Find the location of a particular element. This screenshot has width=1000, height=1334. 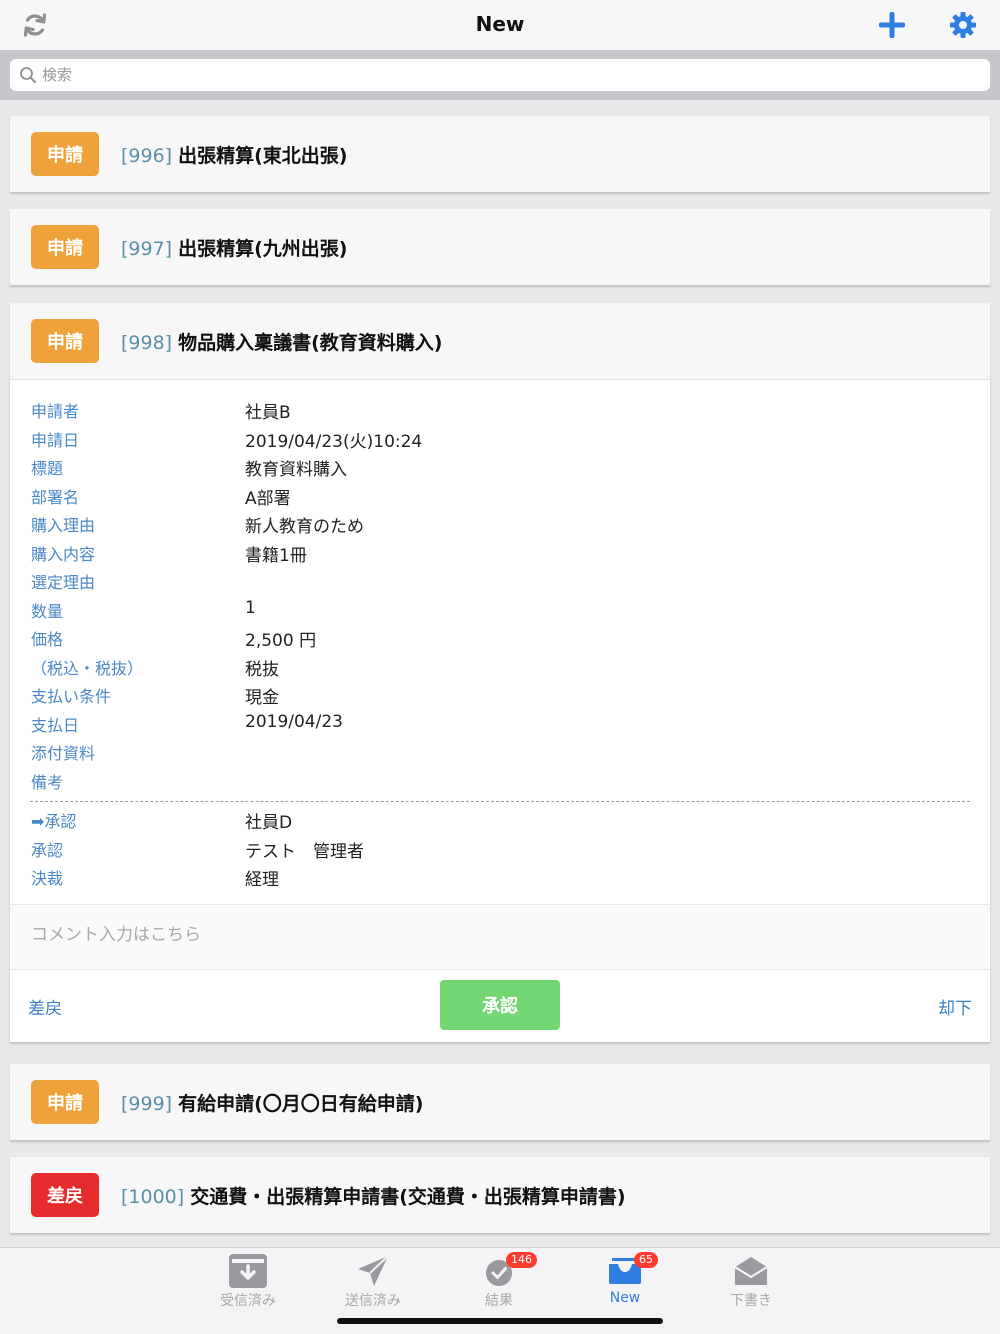

comment-area is located at coordinates (500, 936).